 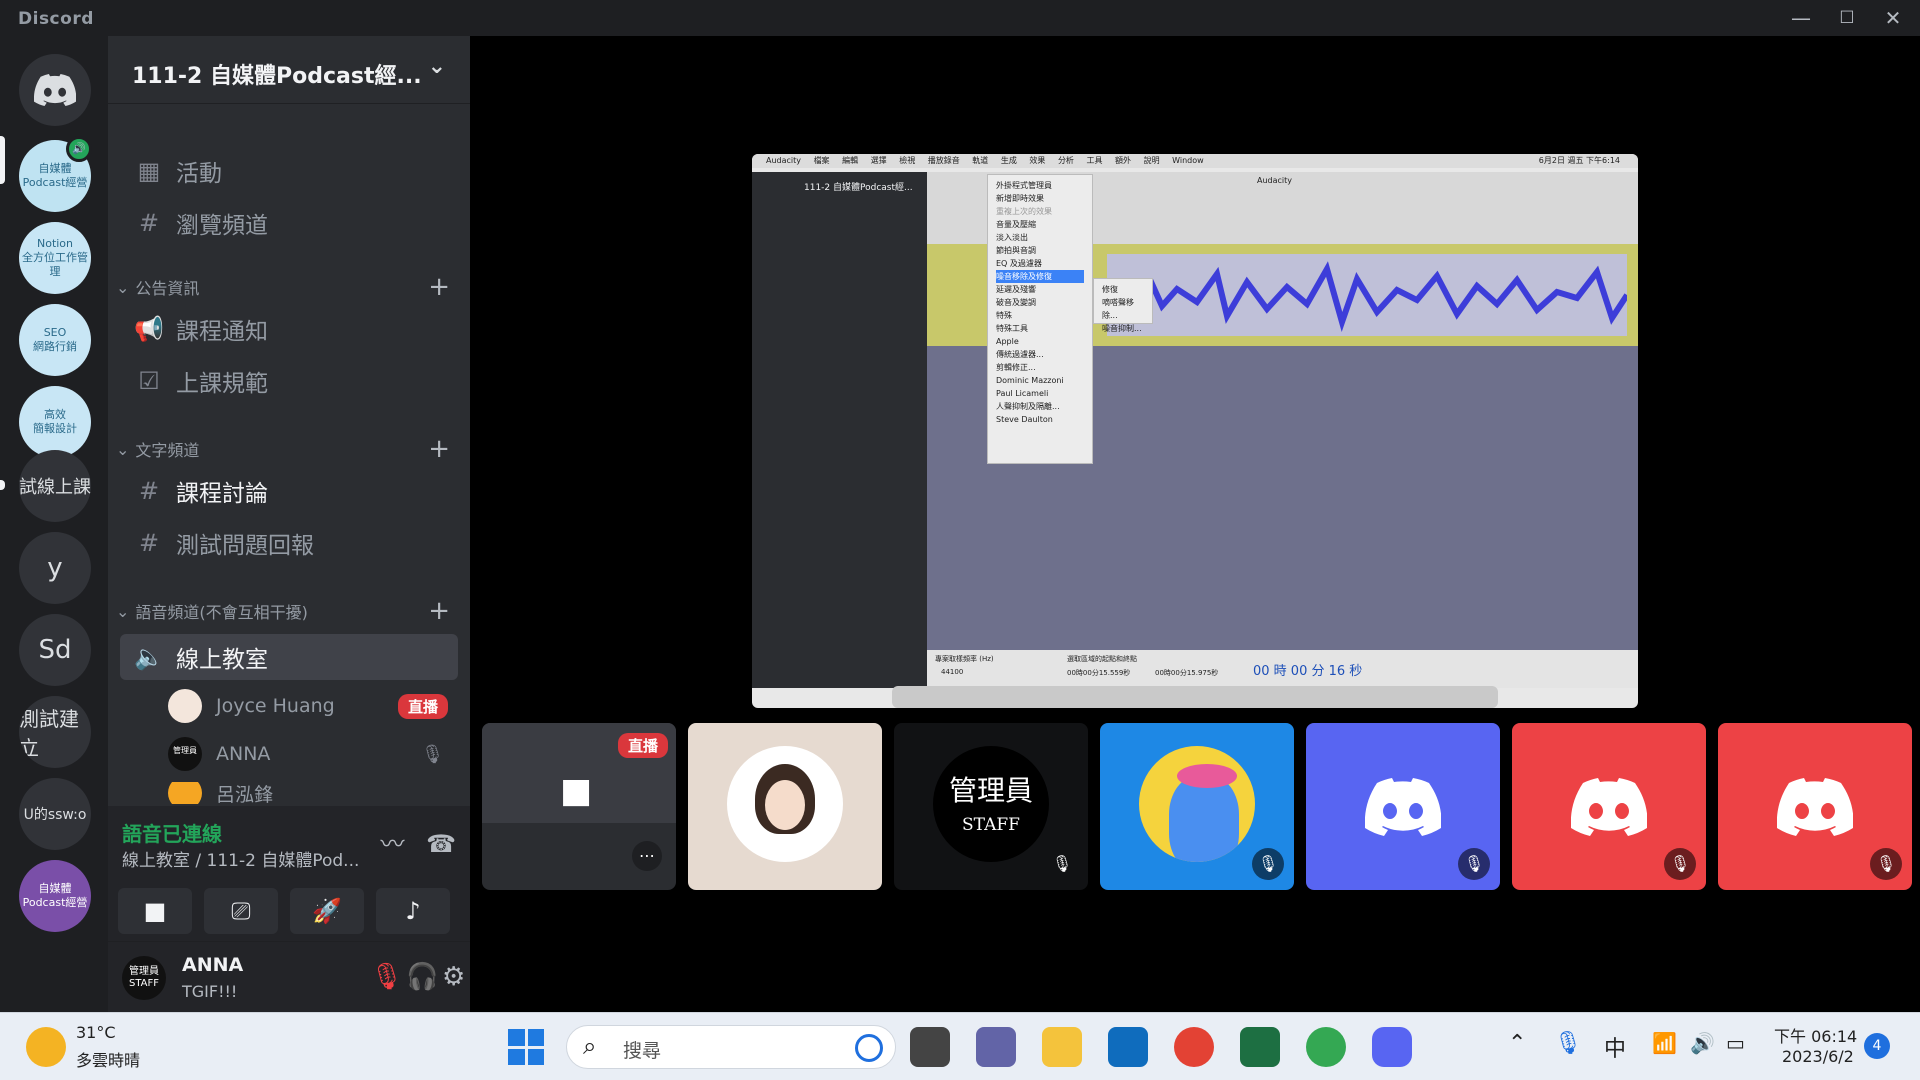 I want to click on disconnect-icon: ☎, so click(x=441, y=844).